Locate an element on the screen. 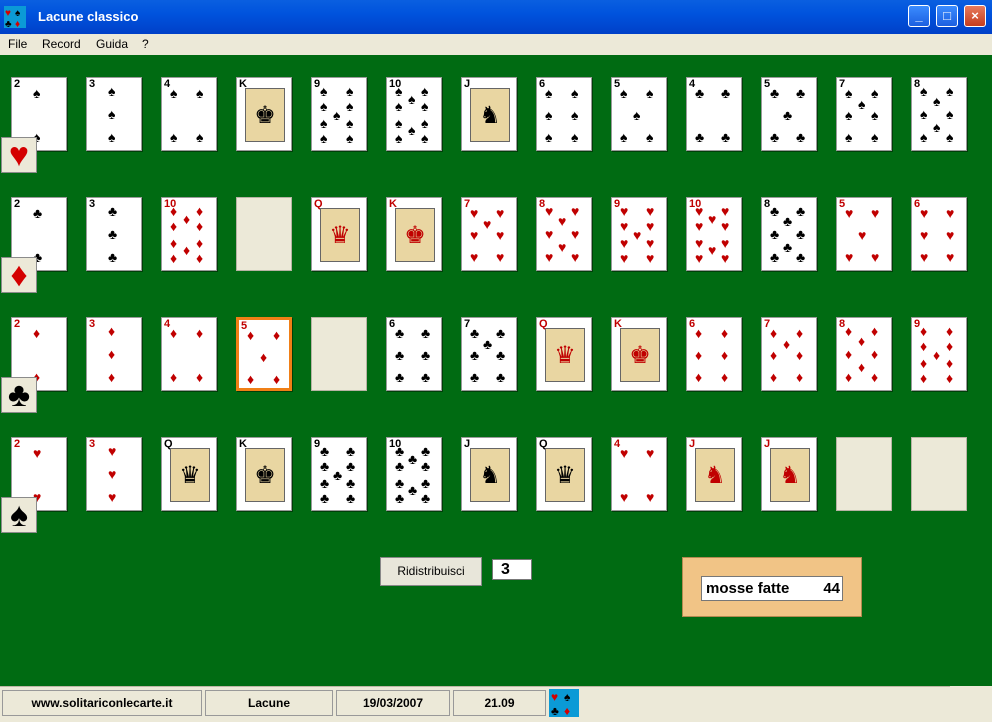 The image size is (992, 722). card-6-of-spades: 6 ♠ ♠ ♠ ♠ ♠ ♠ is located at coordinates (564, 114).